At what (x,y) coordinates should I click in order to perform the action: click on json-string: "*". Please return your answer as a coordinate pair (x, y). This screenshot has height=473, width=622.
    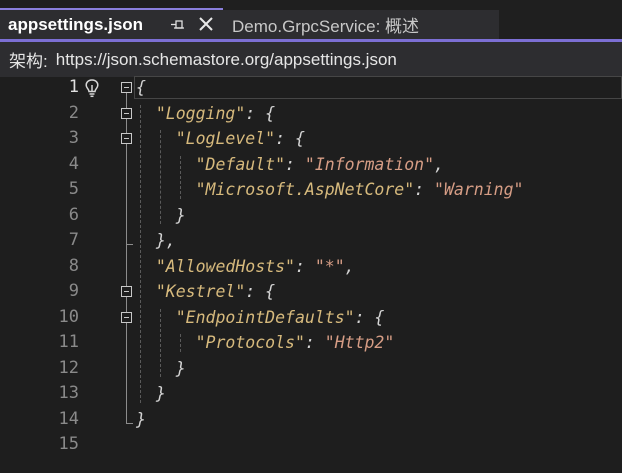
    Looking at the image, I should click on (329, 266).